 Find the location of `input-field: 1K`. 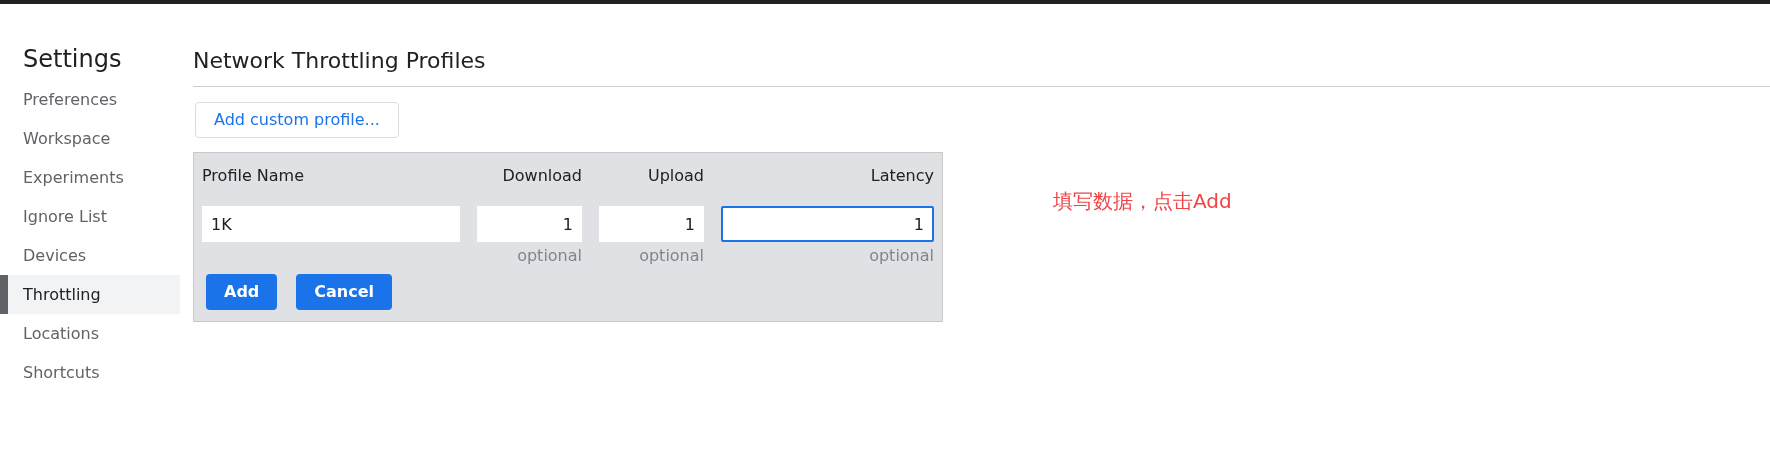

input-field: 1K is located at coordinates (331, 224).